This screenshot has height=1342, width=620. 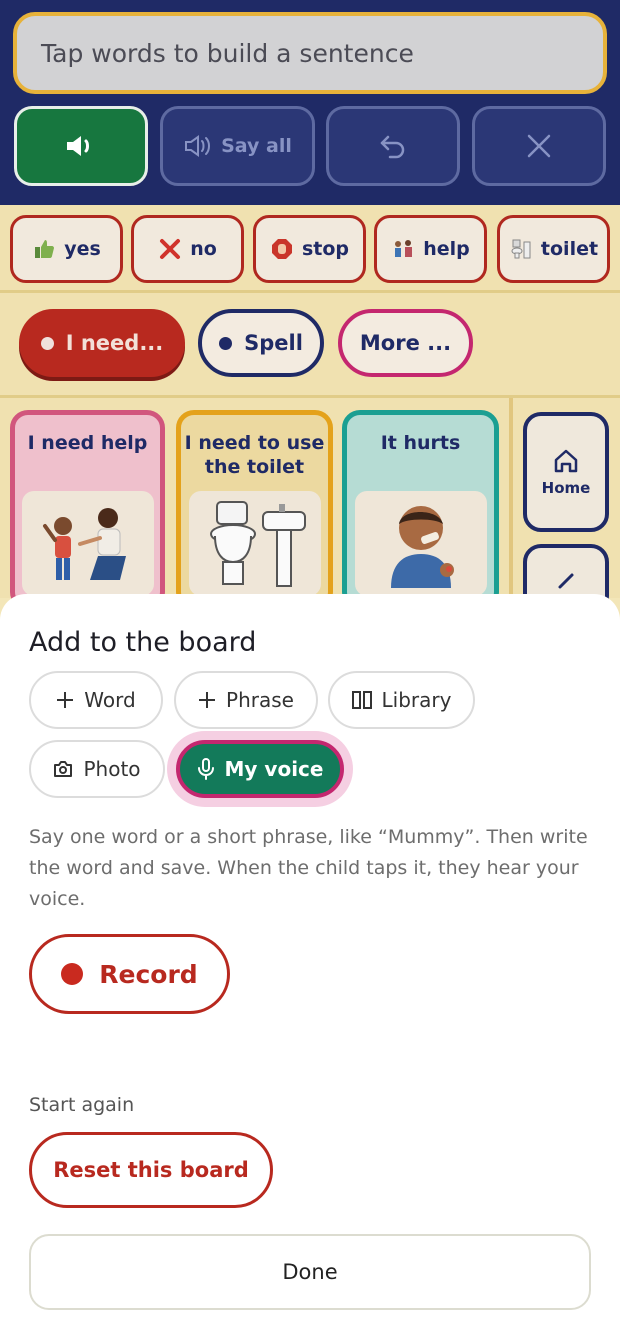 What do you see at coordinates (87, 443) in the screenshot?
I see `card-label: I need help` at bounding box center [87, 443].